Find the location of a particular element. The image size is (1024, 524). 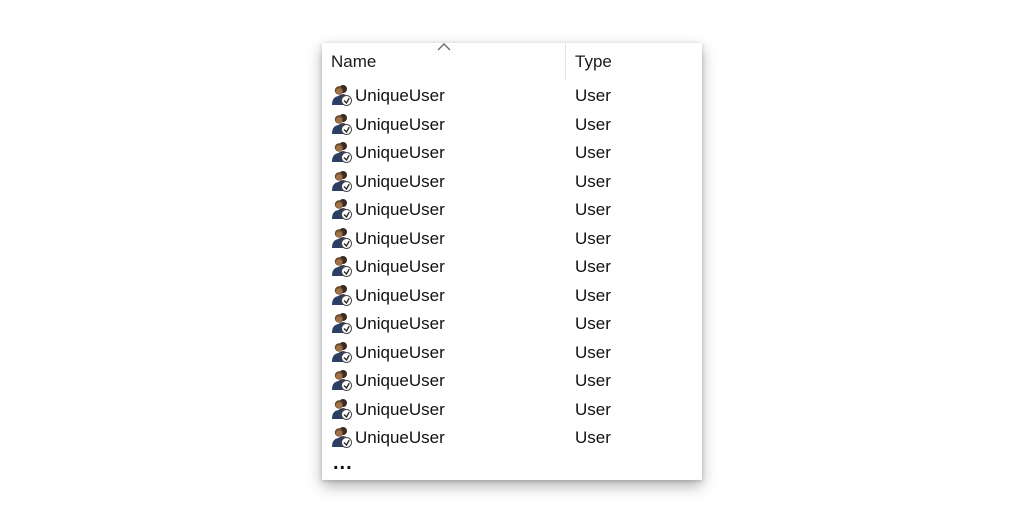

list-header: Name Type is located at coordinates (512, 62).